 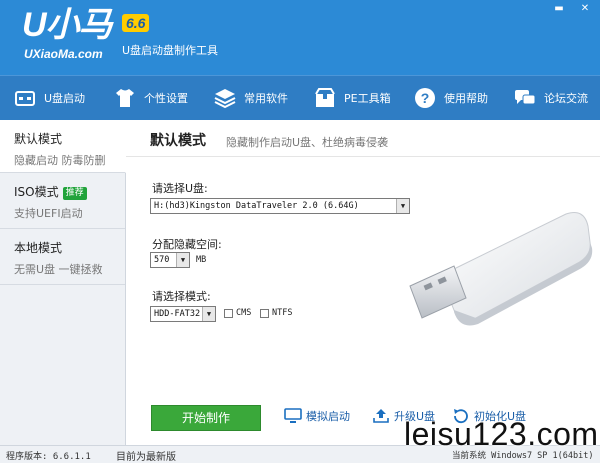 What do you see at coordinates (63, 54) in the screenshot?
I see `logo-url: UXiaoMa.com` at bounding box center [63, 54].